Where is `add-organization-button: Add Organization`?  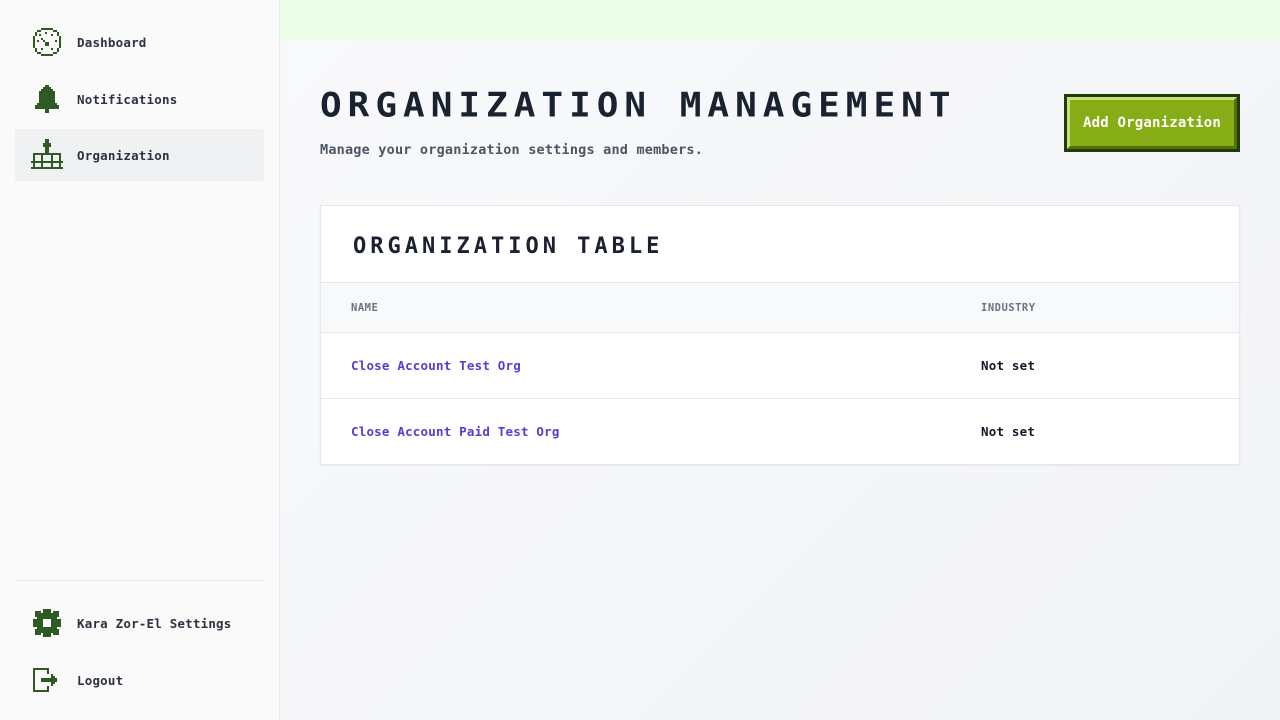 add-organization-button: Add Organization is located at coordinates (1152, 123).